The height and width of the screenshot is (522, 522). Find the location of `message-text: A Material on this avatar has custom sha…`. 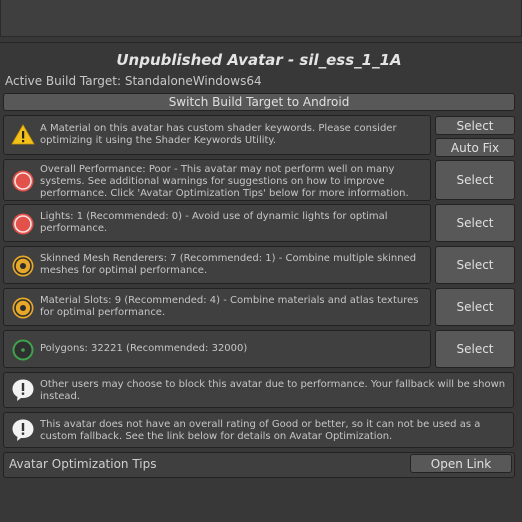

message-text: A Material on this avatar has custom sha… is located at coordinates (218, 134).